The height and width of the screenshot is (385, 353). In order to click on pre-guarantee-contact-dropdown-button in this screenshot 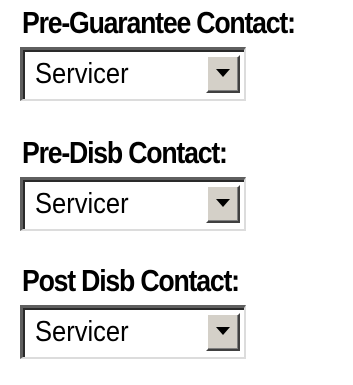, I will do `click(223, 74)`.